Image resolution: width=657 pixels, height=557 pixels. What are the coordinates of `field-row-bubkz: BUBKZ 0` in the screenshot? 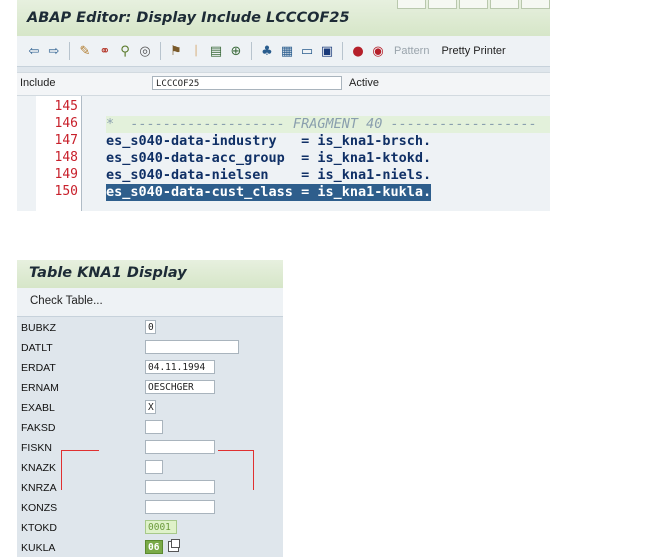 It's located at (150, 328).